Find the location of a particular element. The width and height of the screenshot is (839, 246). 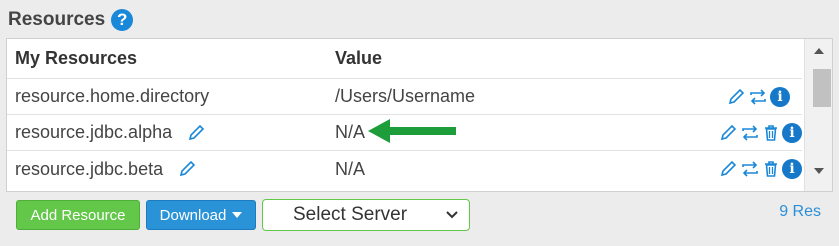

panel-title: Resources is located at coordinates (57, 19).